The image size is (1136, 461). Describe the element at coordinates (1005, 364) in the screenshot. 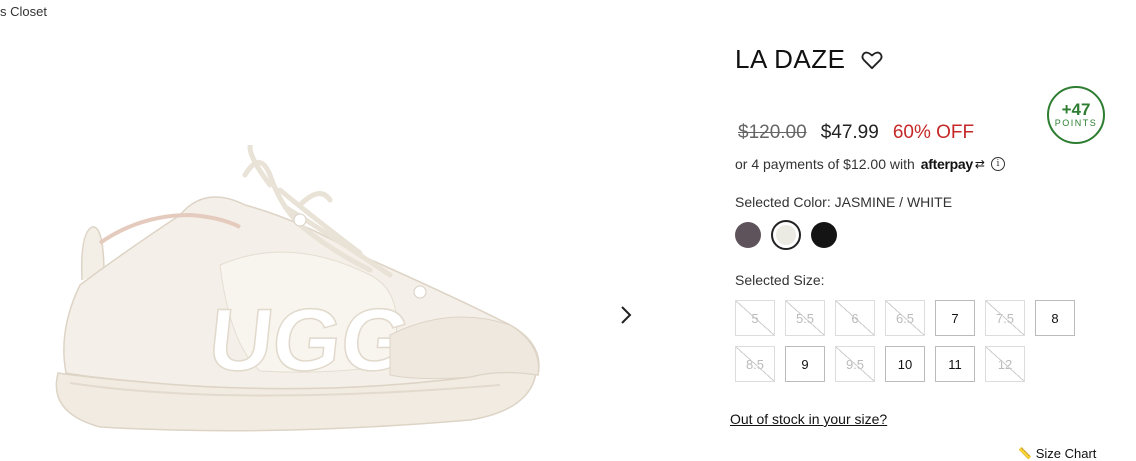

I see `size-option: 12` at that location.